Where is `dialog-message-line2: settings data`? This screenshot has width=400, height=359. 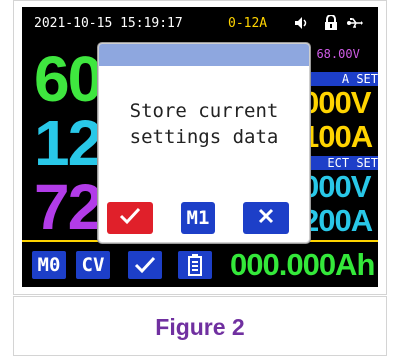 dialog-message-line2: settings data is located at coordinates (204, 137).